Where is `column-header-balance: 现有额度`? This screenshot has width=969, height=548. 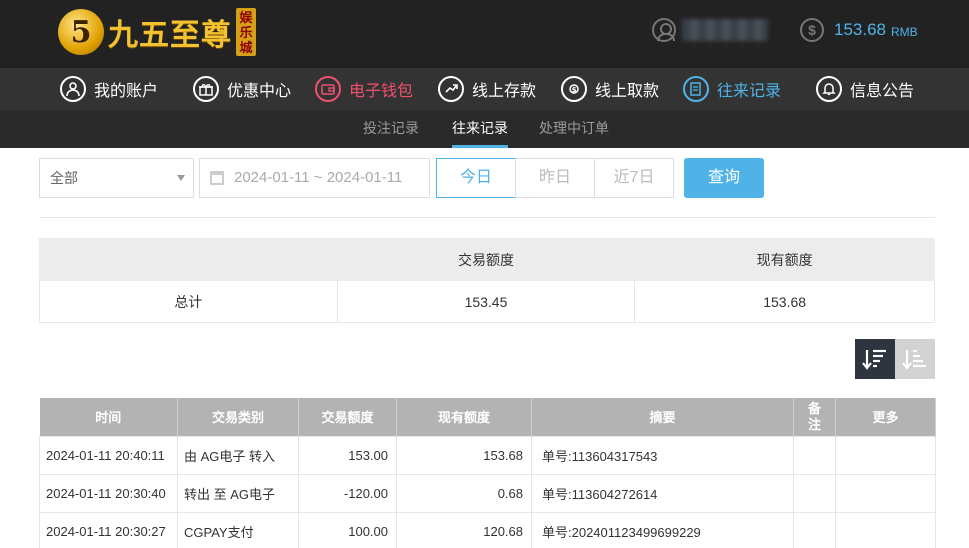
column-header-balance: 现有额度 is located at coordinates (464, 417).